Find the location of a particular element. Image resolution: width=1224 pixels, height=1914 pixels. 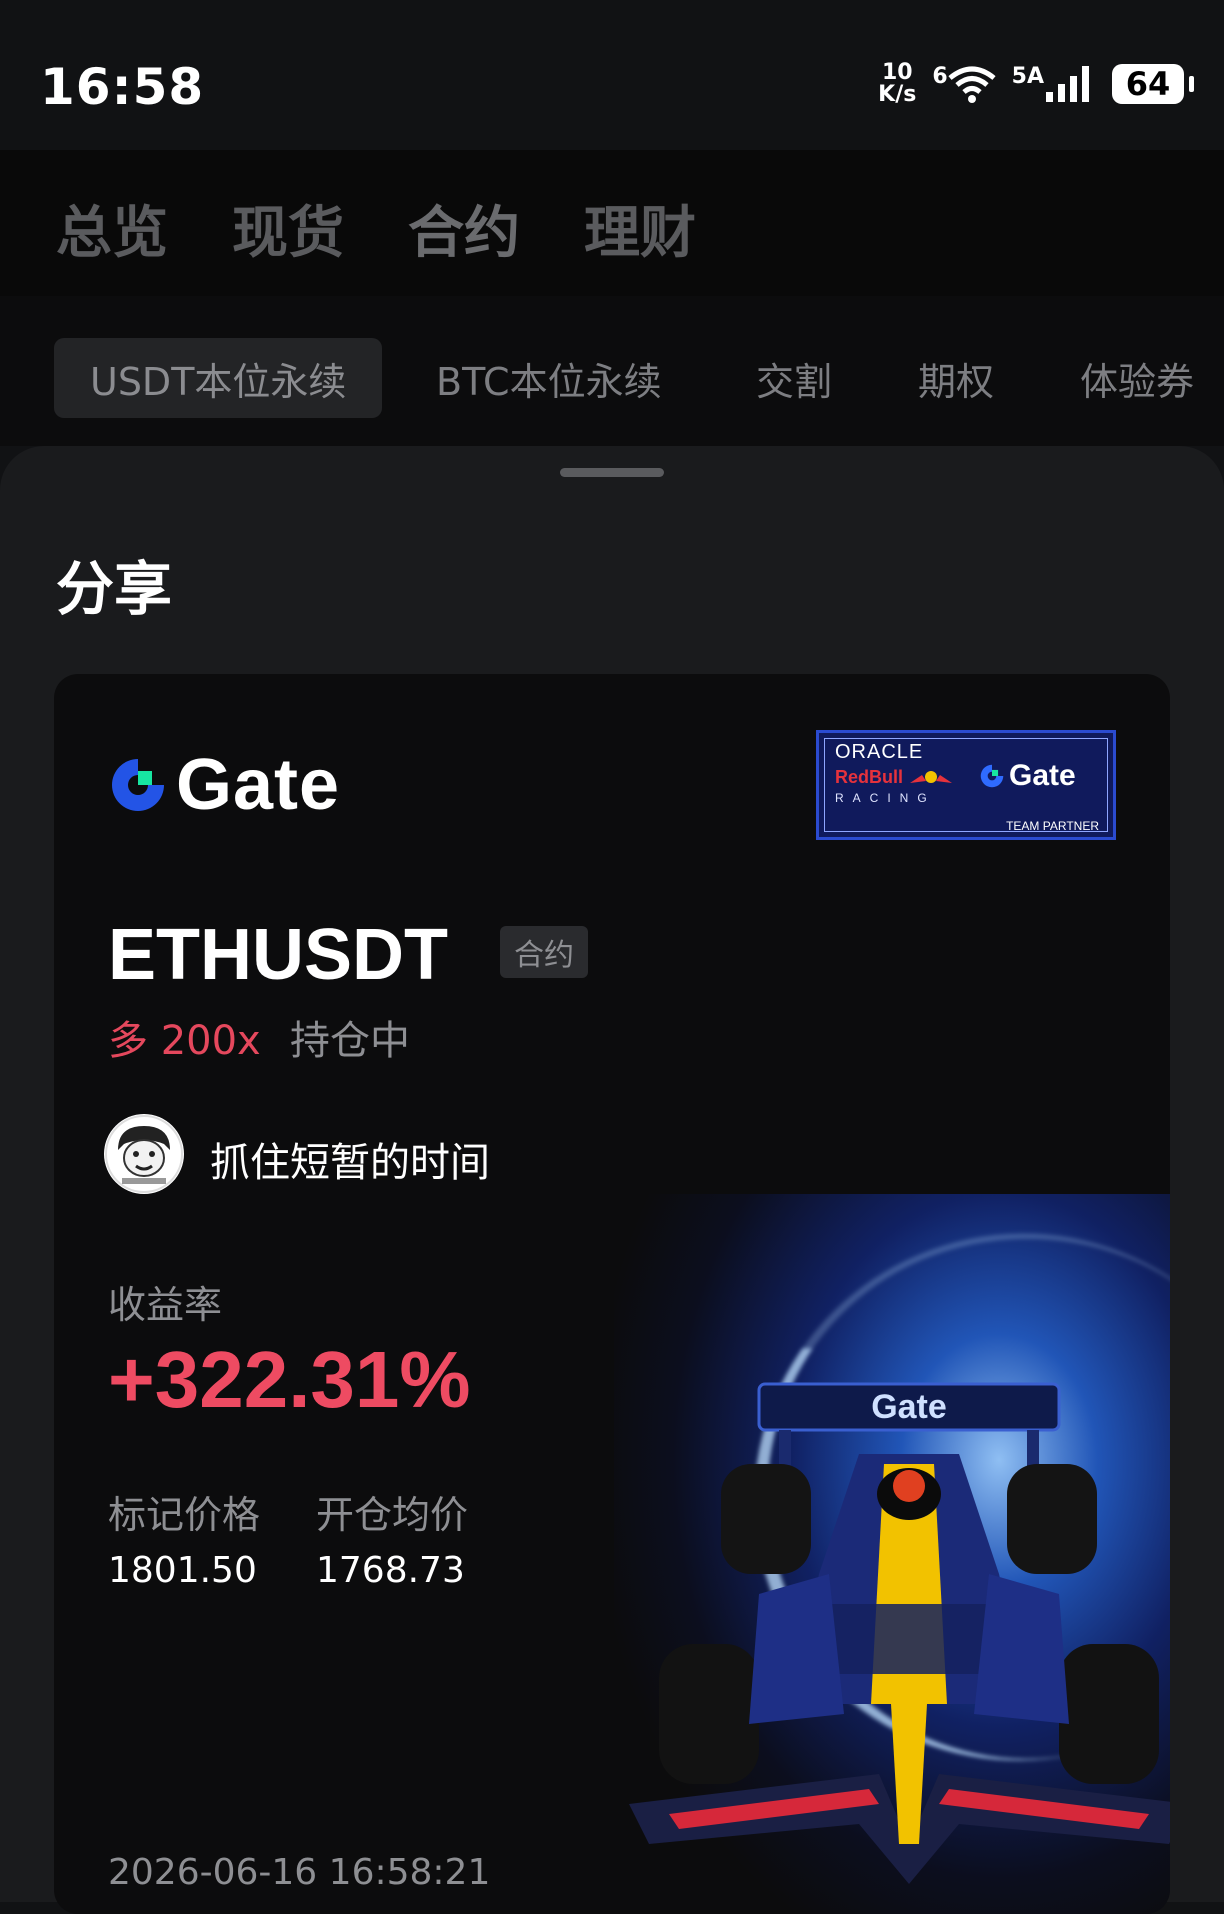

network-speed: 10 K/s is located at coordinates (897, 84).